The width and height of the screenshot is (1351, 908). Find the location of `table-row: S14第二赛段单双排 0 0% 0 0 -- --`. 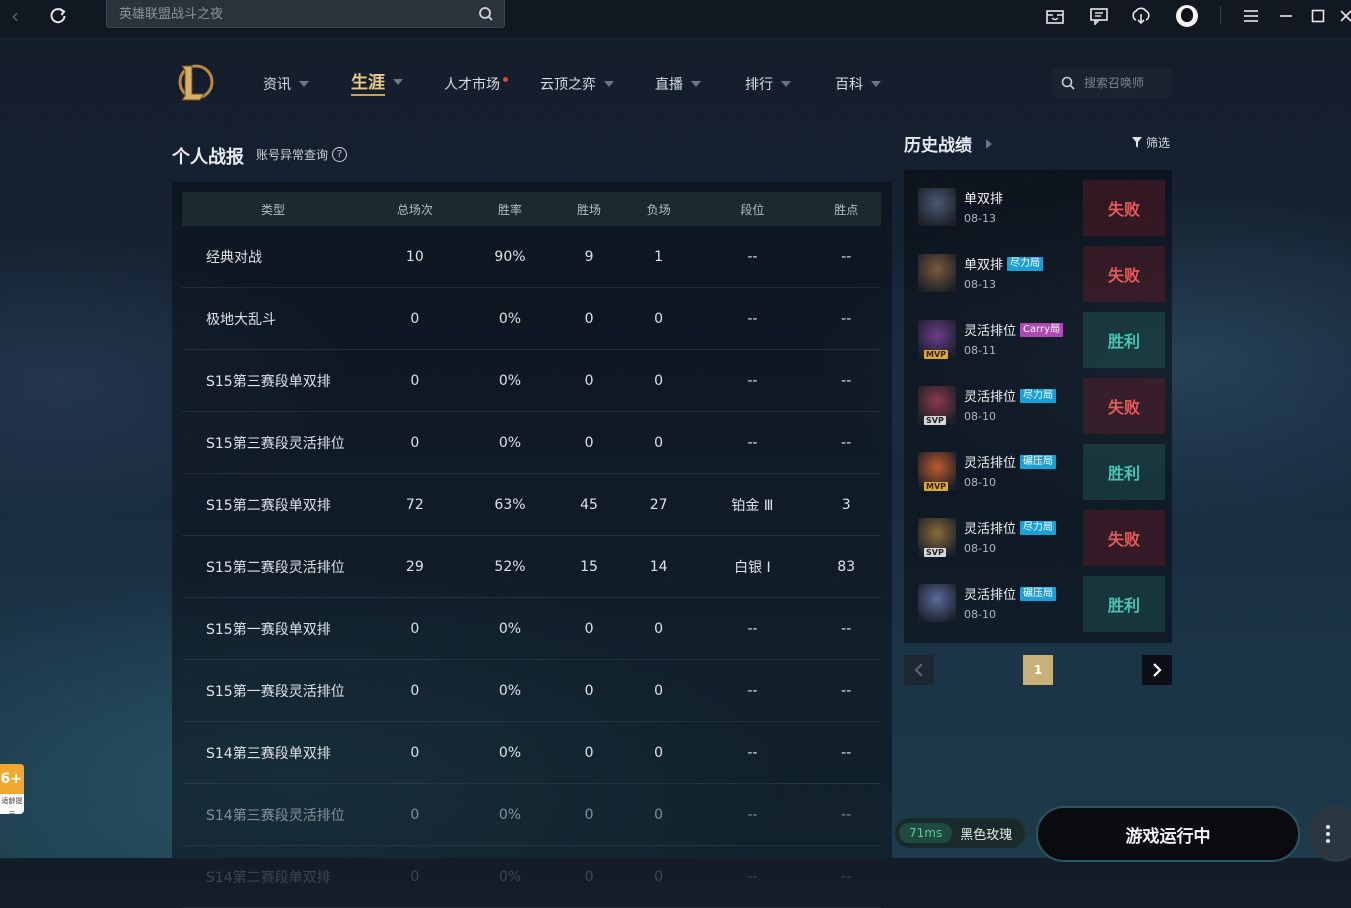

table-row: S14第二赛段单双排 0 0% 0 0 -- -- is located at coordinates (531, 876).